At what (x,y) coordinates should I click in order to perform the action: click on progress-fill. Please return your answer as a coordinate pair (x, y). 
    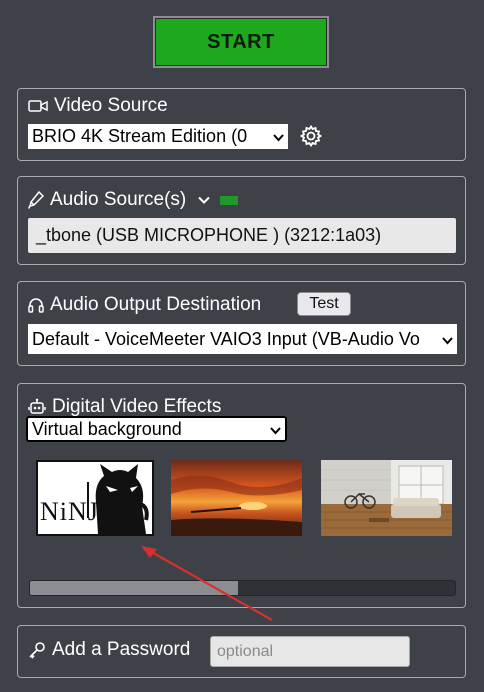
    Looking at the image, I should click on (134, 588).